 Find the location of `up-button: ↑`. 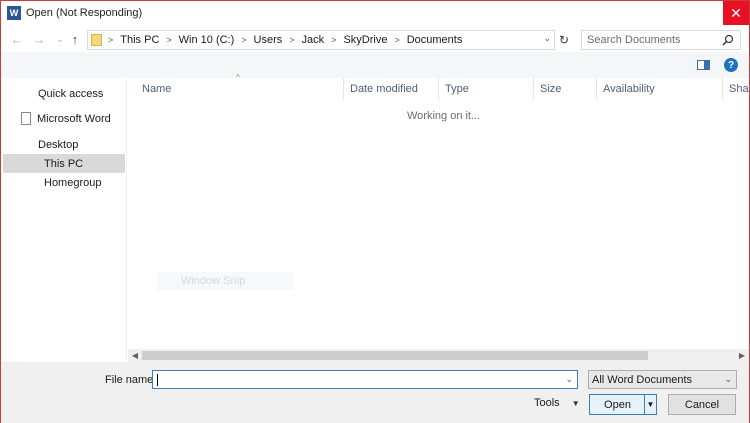

up-button: ↑ is located at coordinates (75, 39).